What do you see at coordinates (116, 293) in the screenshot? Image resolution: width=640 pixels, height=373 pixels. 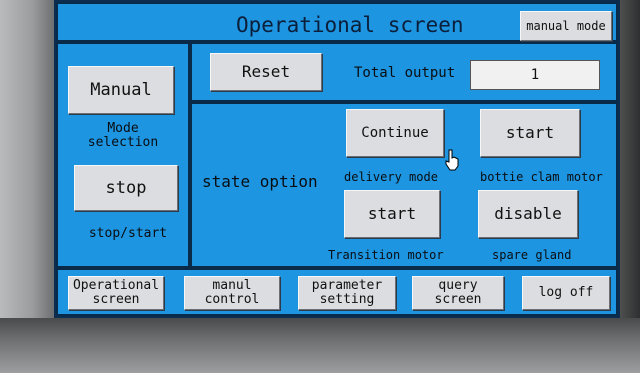 I see `nav-operational-screen-button: Operational screen` at bounding box center [116, 293].